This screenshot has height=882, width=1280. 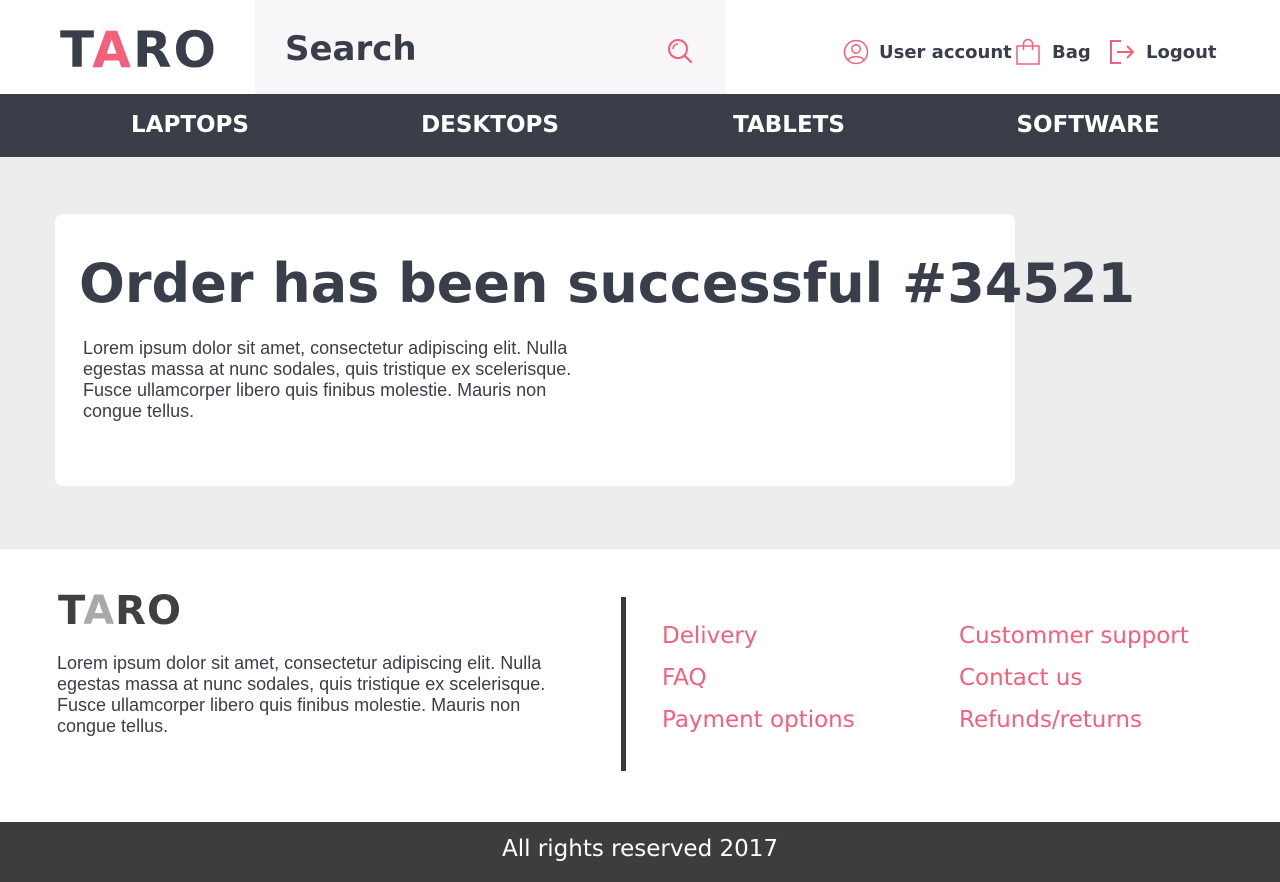 I want to click on page-title: Order has been successful #34521, so click(x=607, y=283).